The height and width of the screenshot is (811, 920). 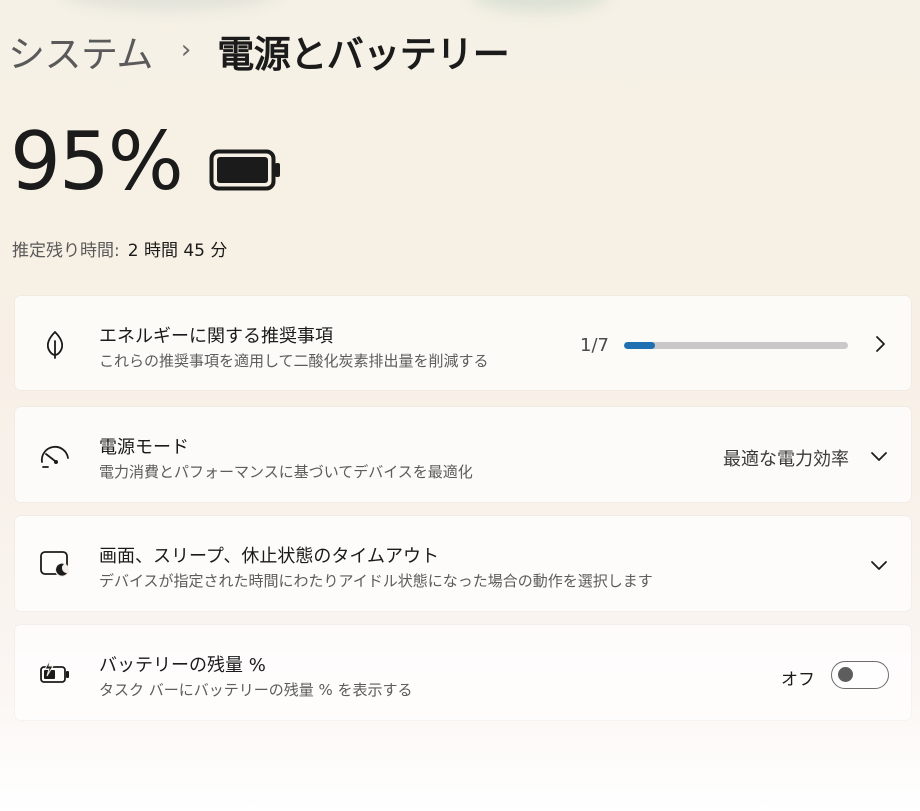 What do you see at coordinates (245, 172) in the screenshot?
I see `battery-icon` at bounding box center [245, 172].